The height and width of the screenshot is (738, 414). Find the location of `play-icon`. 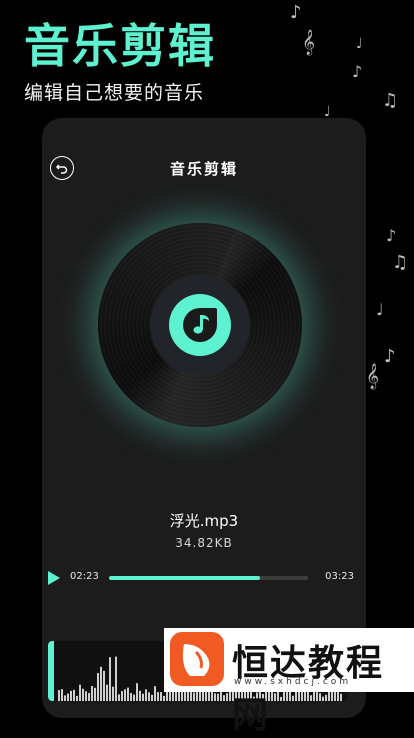

play-icon is located at coordinates (54, 578).